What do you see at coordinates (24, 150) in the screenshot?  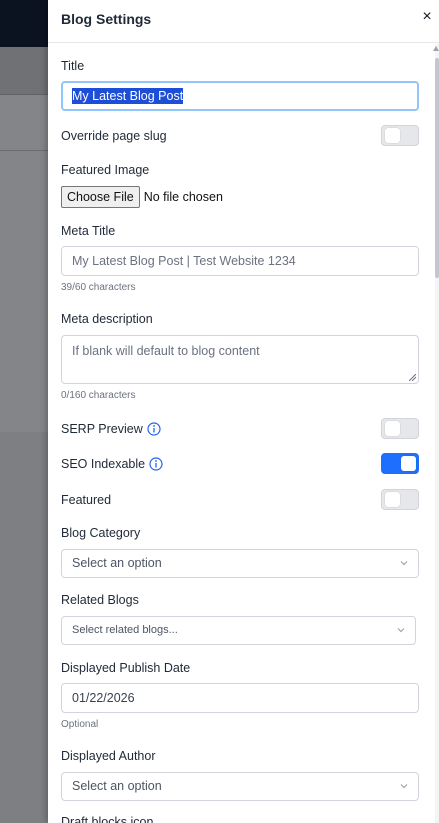 I see `background-divider` at bounding box center [24, 150].